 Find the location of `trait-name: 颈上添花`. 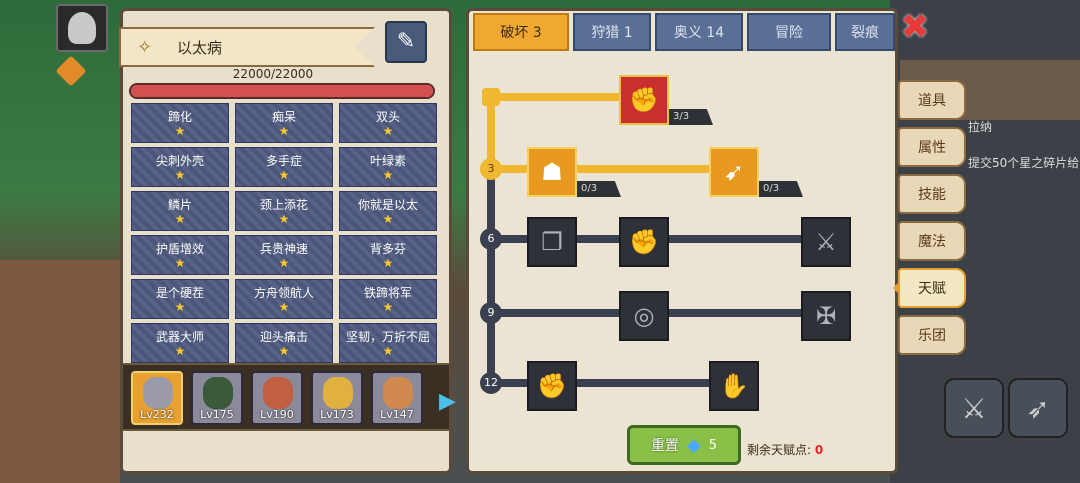

trait-name: 颈上添花 is located at coordinates (283, 205).